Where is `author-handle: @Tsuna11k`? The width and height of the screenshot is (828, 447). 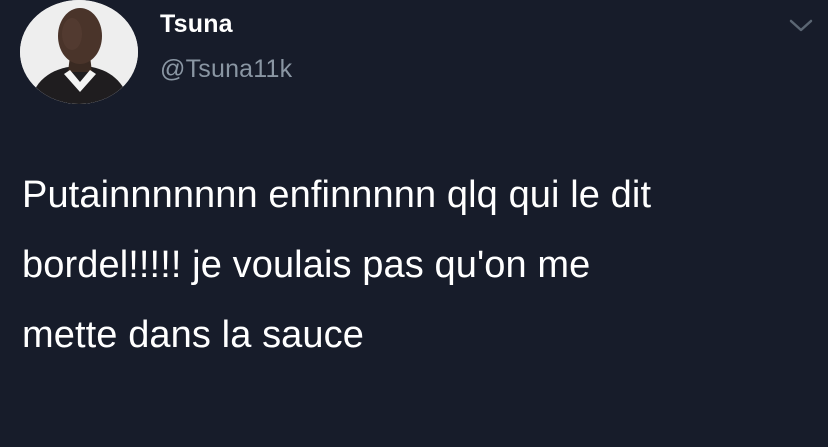 author-handle: @Tsuna11k is located at coordinates (226, 69).